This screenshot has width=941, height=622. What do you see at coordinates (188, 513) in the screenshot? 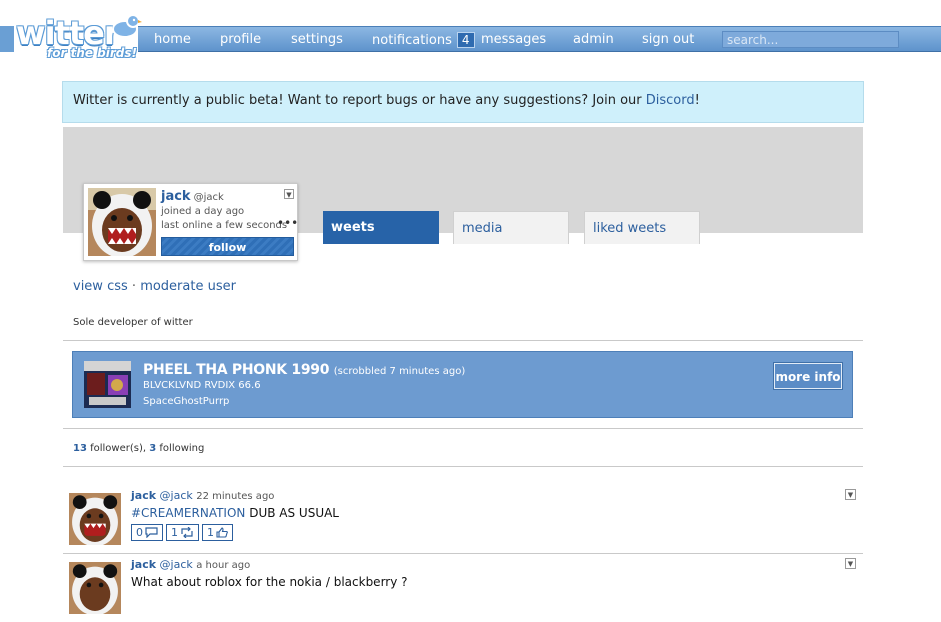
I see `hashtag-link: #CREAMERNATION` at bounding box center [188, 513].